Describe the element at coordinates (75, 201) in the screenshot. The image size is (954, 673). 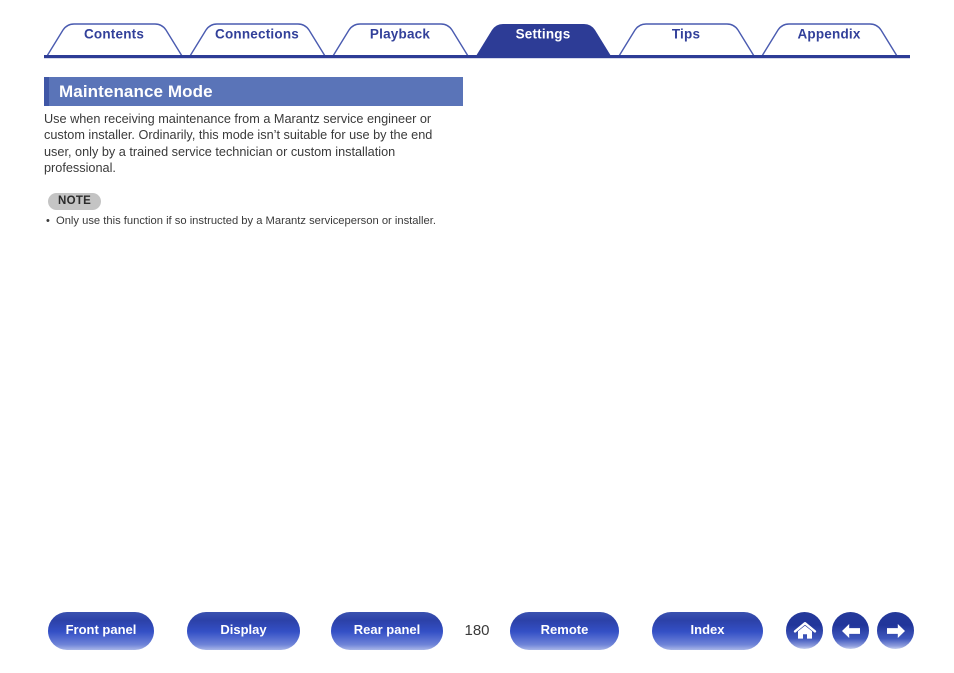
I see `note-badge: NOTE` at that location.